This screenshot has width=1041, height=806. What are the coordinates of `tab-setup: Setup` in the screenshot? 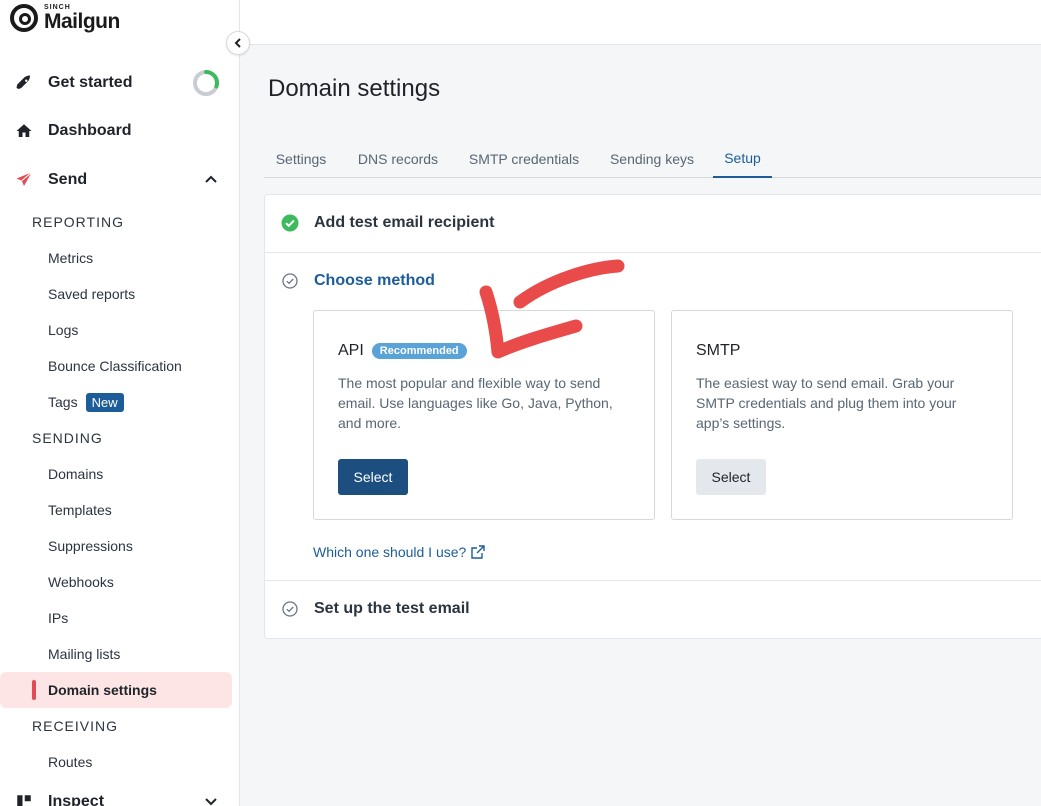 It's located at (742, 159).